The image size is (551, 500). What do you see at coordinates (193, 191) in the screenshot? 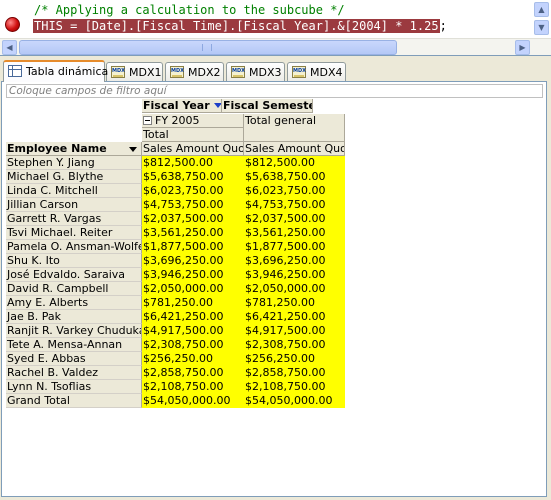
I see `value-cell-fy2005: $6,023,750.00` at bounding box center [193, 191].